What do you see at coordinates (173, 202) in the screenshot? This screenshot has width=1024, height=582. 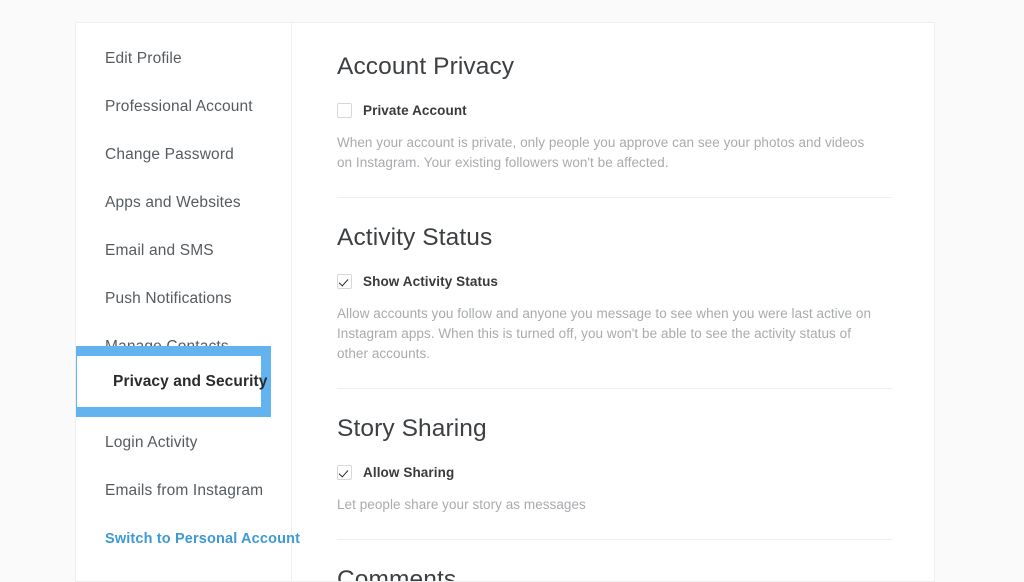 I see `sidebar-item-label: Apps and Websites` at bounding box center [173, 202].